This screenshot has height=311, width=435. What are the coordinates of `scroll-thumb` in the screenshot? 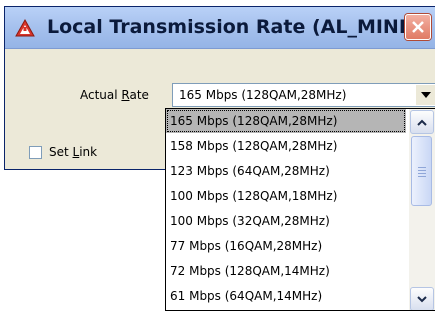 It's located at (421, 171).